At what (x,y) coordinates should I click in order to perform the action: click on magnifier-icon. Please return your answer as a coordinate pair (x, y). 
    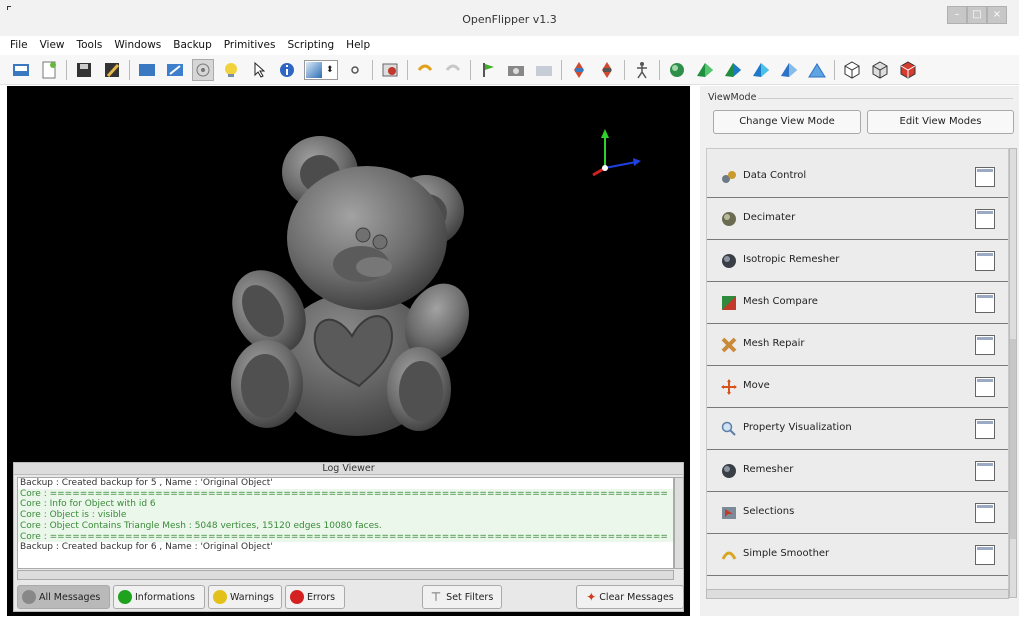
    Looking at the image, I should click on (728, 428).